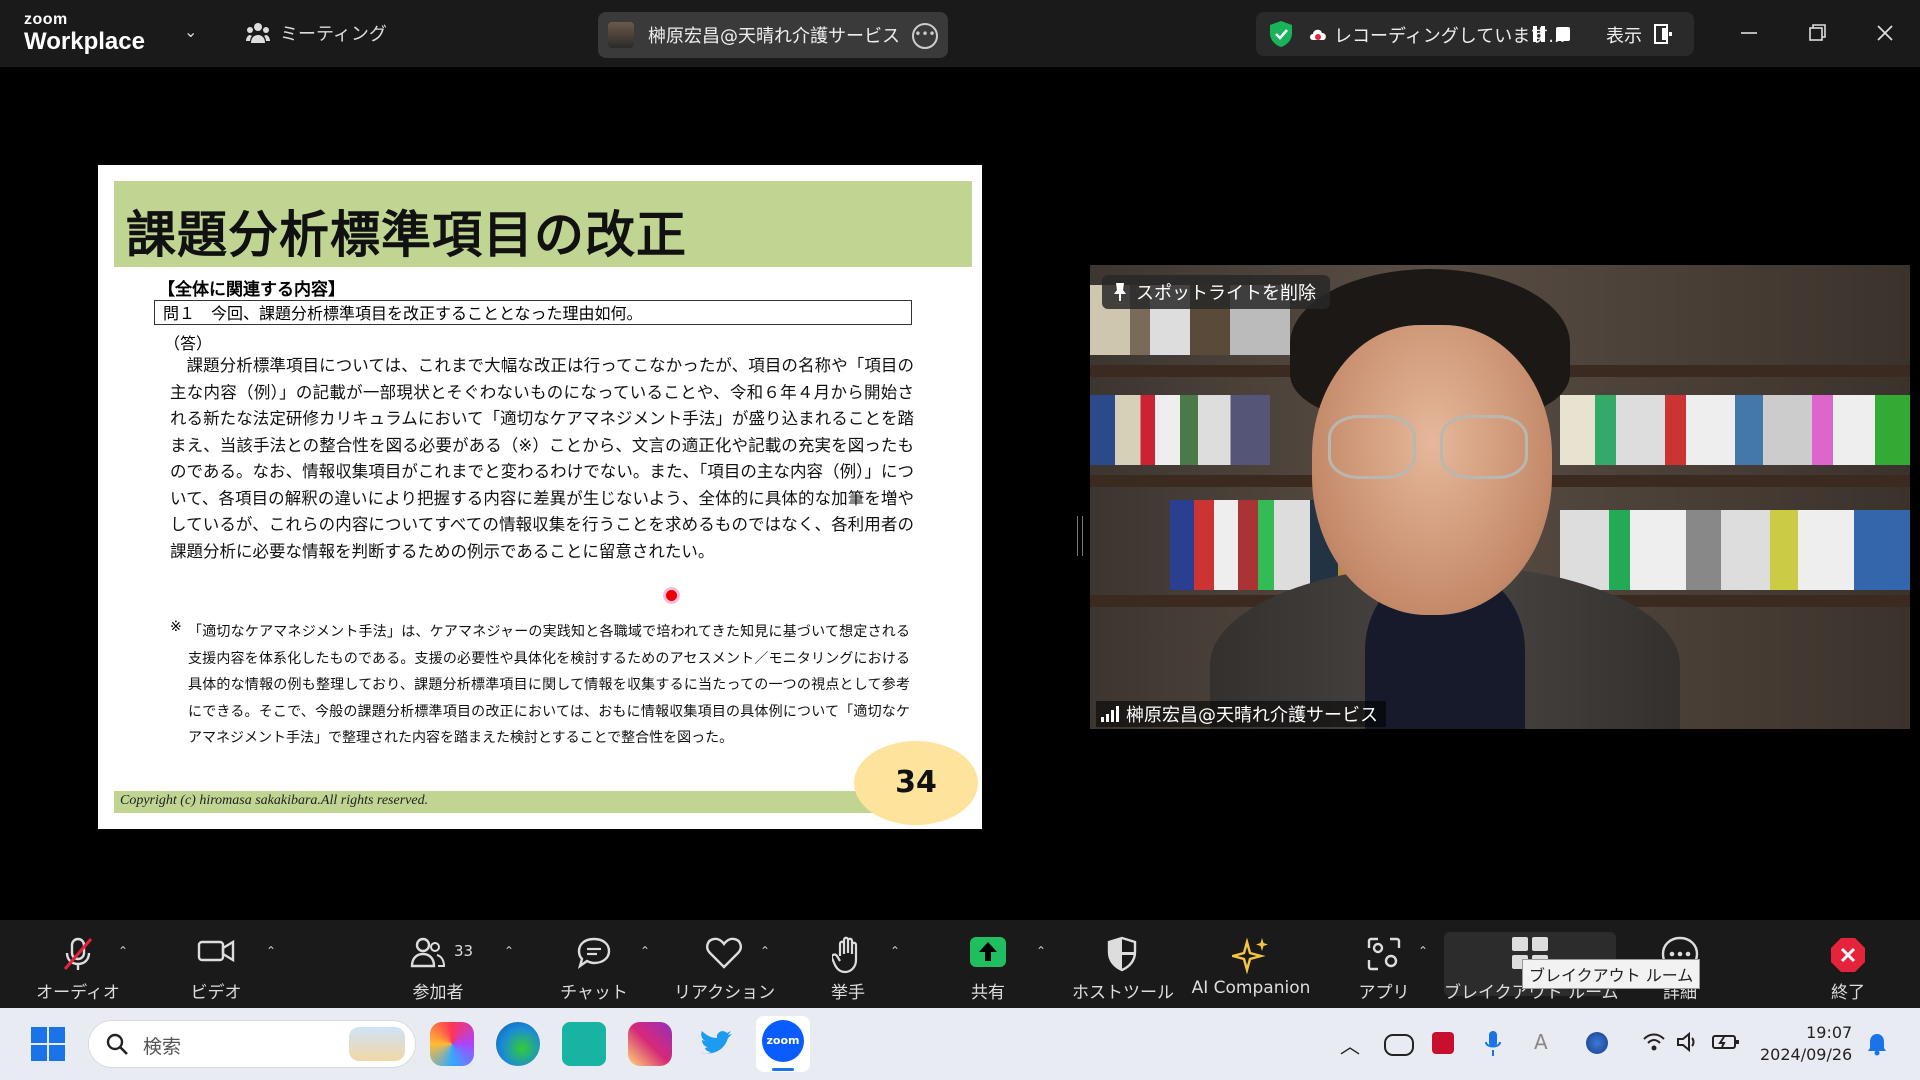  I want to click on participants-label: 参加者, so click(438, 993).